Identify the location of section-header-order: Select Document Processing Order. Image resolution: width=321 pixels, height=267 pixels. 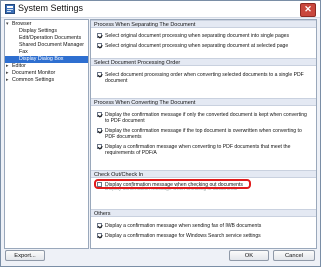
(203, 62).